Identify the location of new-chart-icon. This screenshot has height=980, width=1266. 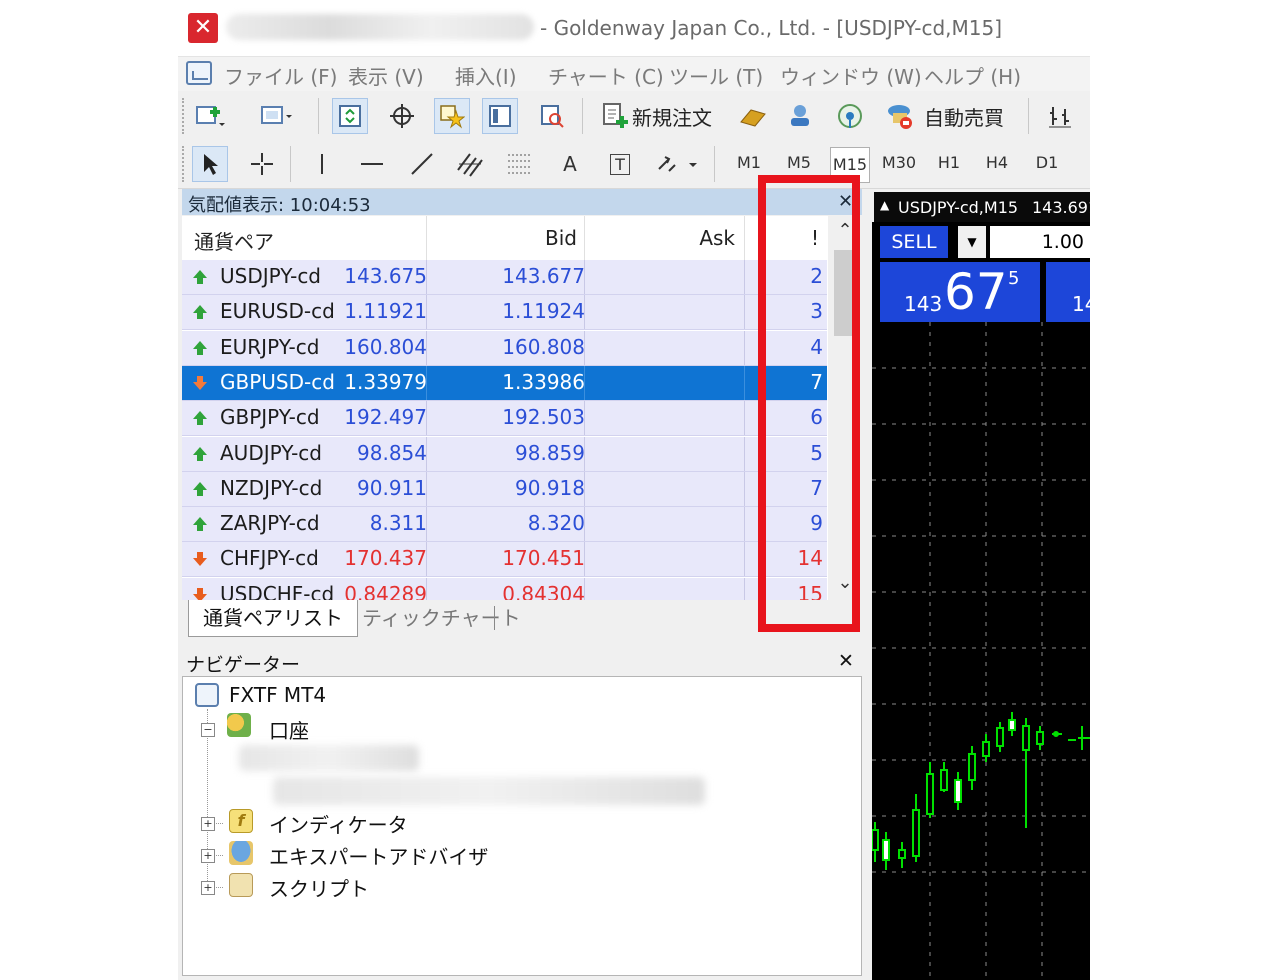
(210, 116).